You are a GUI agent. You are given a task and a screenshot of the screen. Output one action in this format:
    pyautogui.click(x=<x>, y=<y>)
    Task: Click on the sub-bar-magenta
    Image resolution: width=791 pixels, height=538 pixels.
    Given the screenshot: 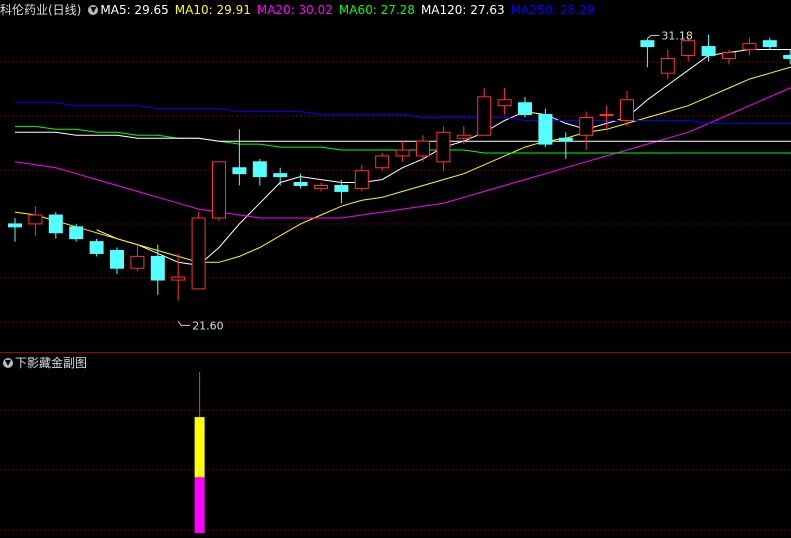 What is the action you would take?
    pyautogui.click(x=199, y=505)
    